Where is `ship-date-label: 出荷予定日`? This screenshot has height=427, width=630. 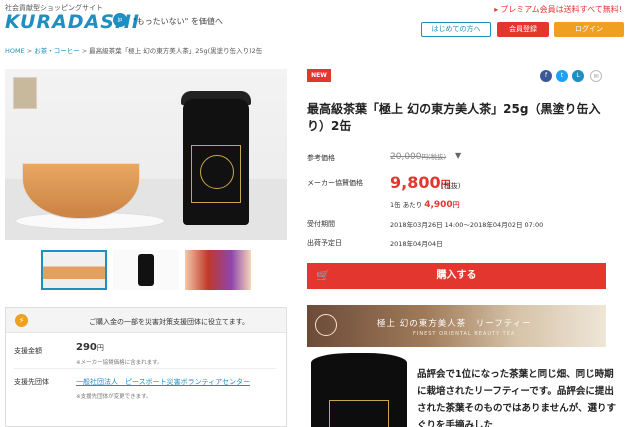 ship-date-label: 出荷予定日 is located at coordinates (324, 243).